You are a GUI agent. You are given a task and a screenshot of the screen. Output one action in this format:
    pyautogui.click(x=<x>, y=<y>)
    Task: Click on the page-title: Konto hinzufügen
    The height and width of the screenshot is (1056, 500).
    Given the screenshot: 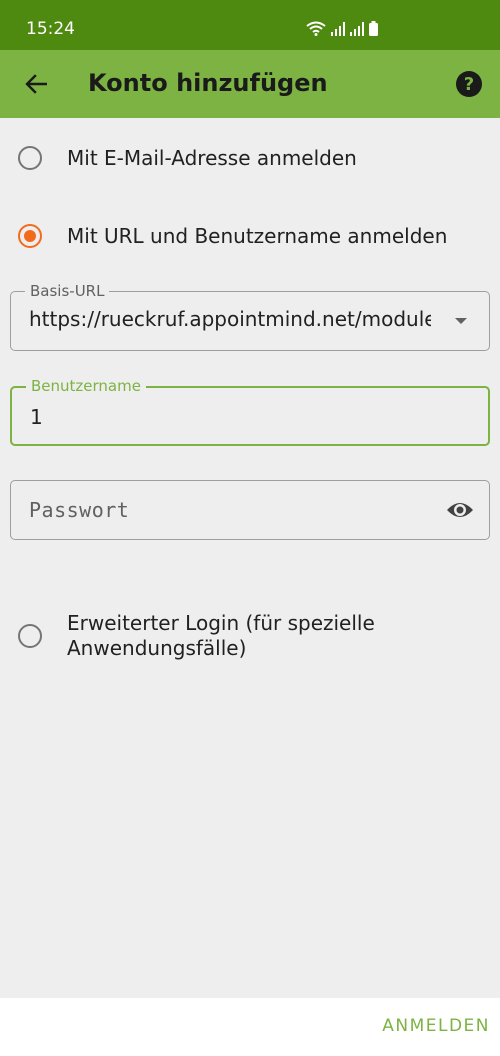 What is the action you would take?
    pyautogui.click(x=208, y=83)
    